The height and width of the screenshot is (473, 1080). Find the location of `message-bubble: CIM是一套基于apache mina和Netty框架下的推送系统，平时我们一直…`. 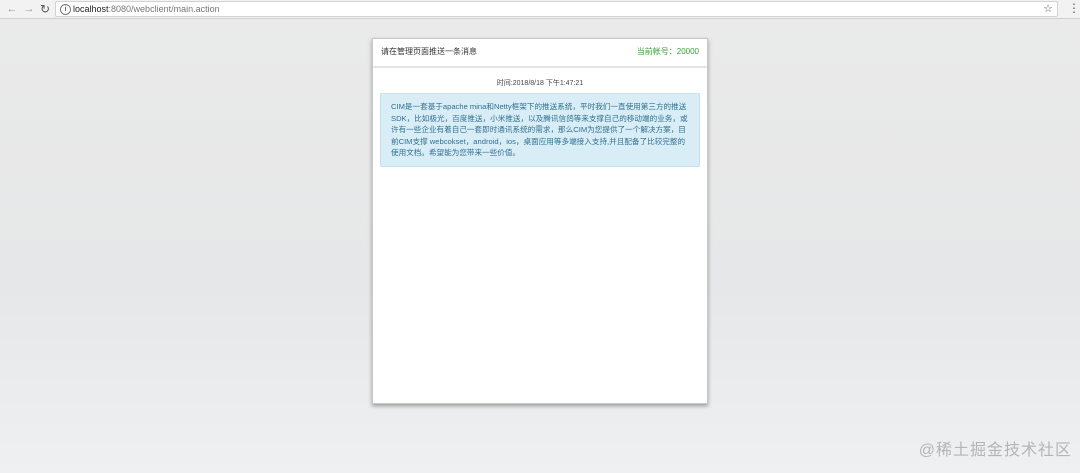

message-bubble: CIM是一套基于apache mina和Netty框架下的推送系统，平时我们一直… is located at coordinates (540, 130).